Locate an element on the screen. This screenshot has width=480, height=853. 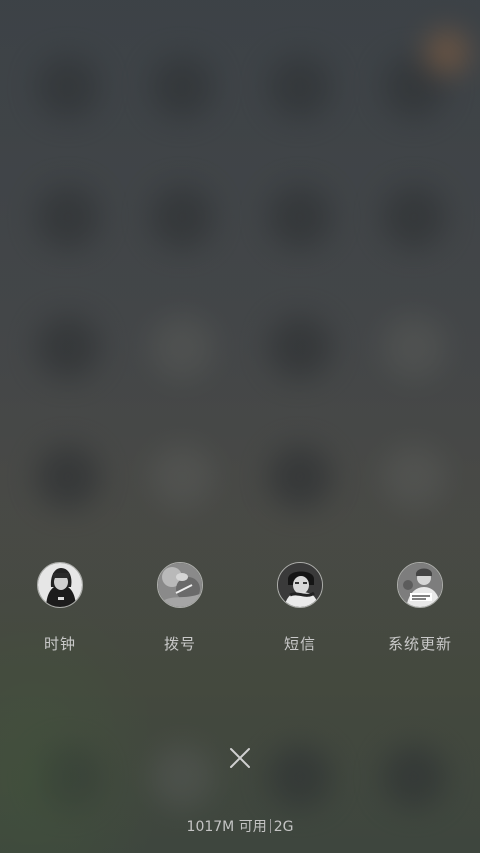
close-all-button is located at coordinates (240, 758).